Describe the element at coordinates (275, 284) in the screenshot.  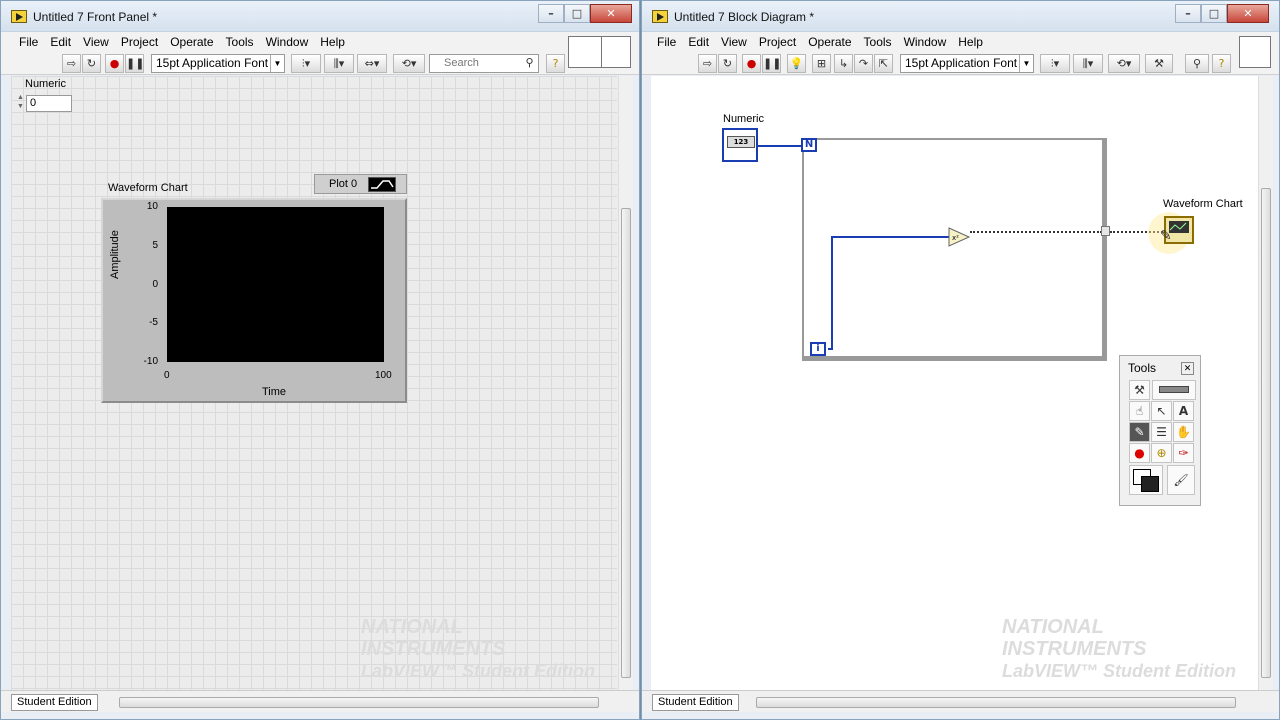
I see `waveform-chart-plot-area` at that location.